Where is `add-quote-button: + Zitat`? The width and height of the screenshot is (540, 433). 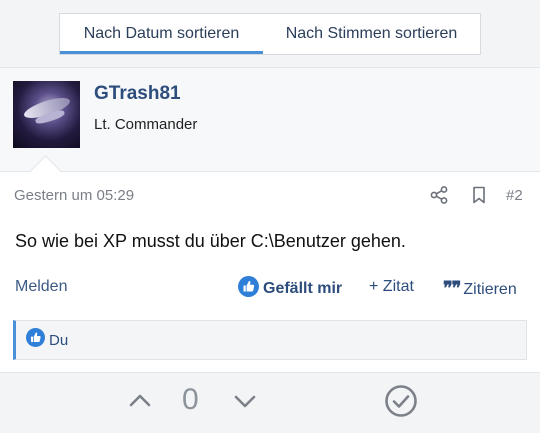 add-quote-button: + Zitat is located at coordinates (391, 287).